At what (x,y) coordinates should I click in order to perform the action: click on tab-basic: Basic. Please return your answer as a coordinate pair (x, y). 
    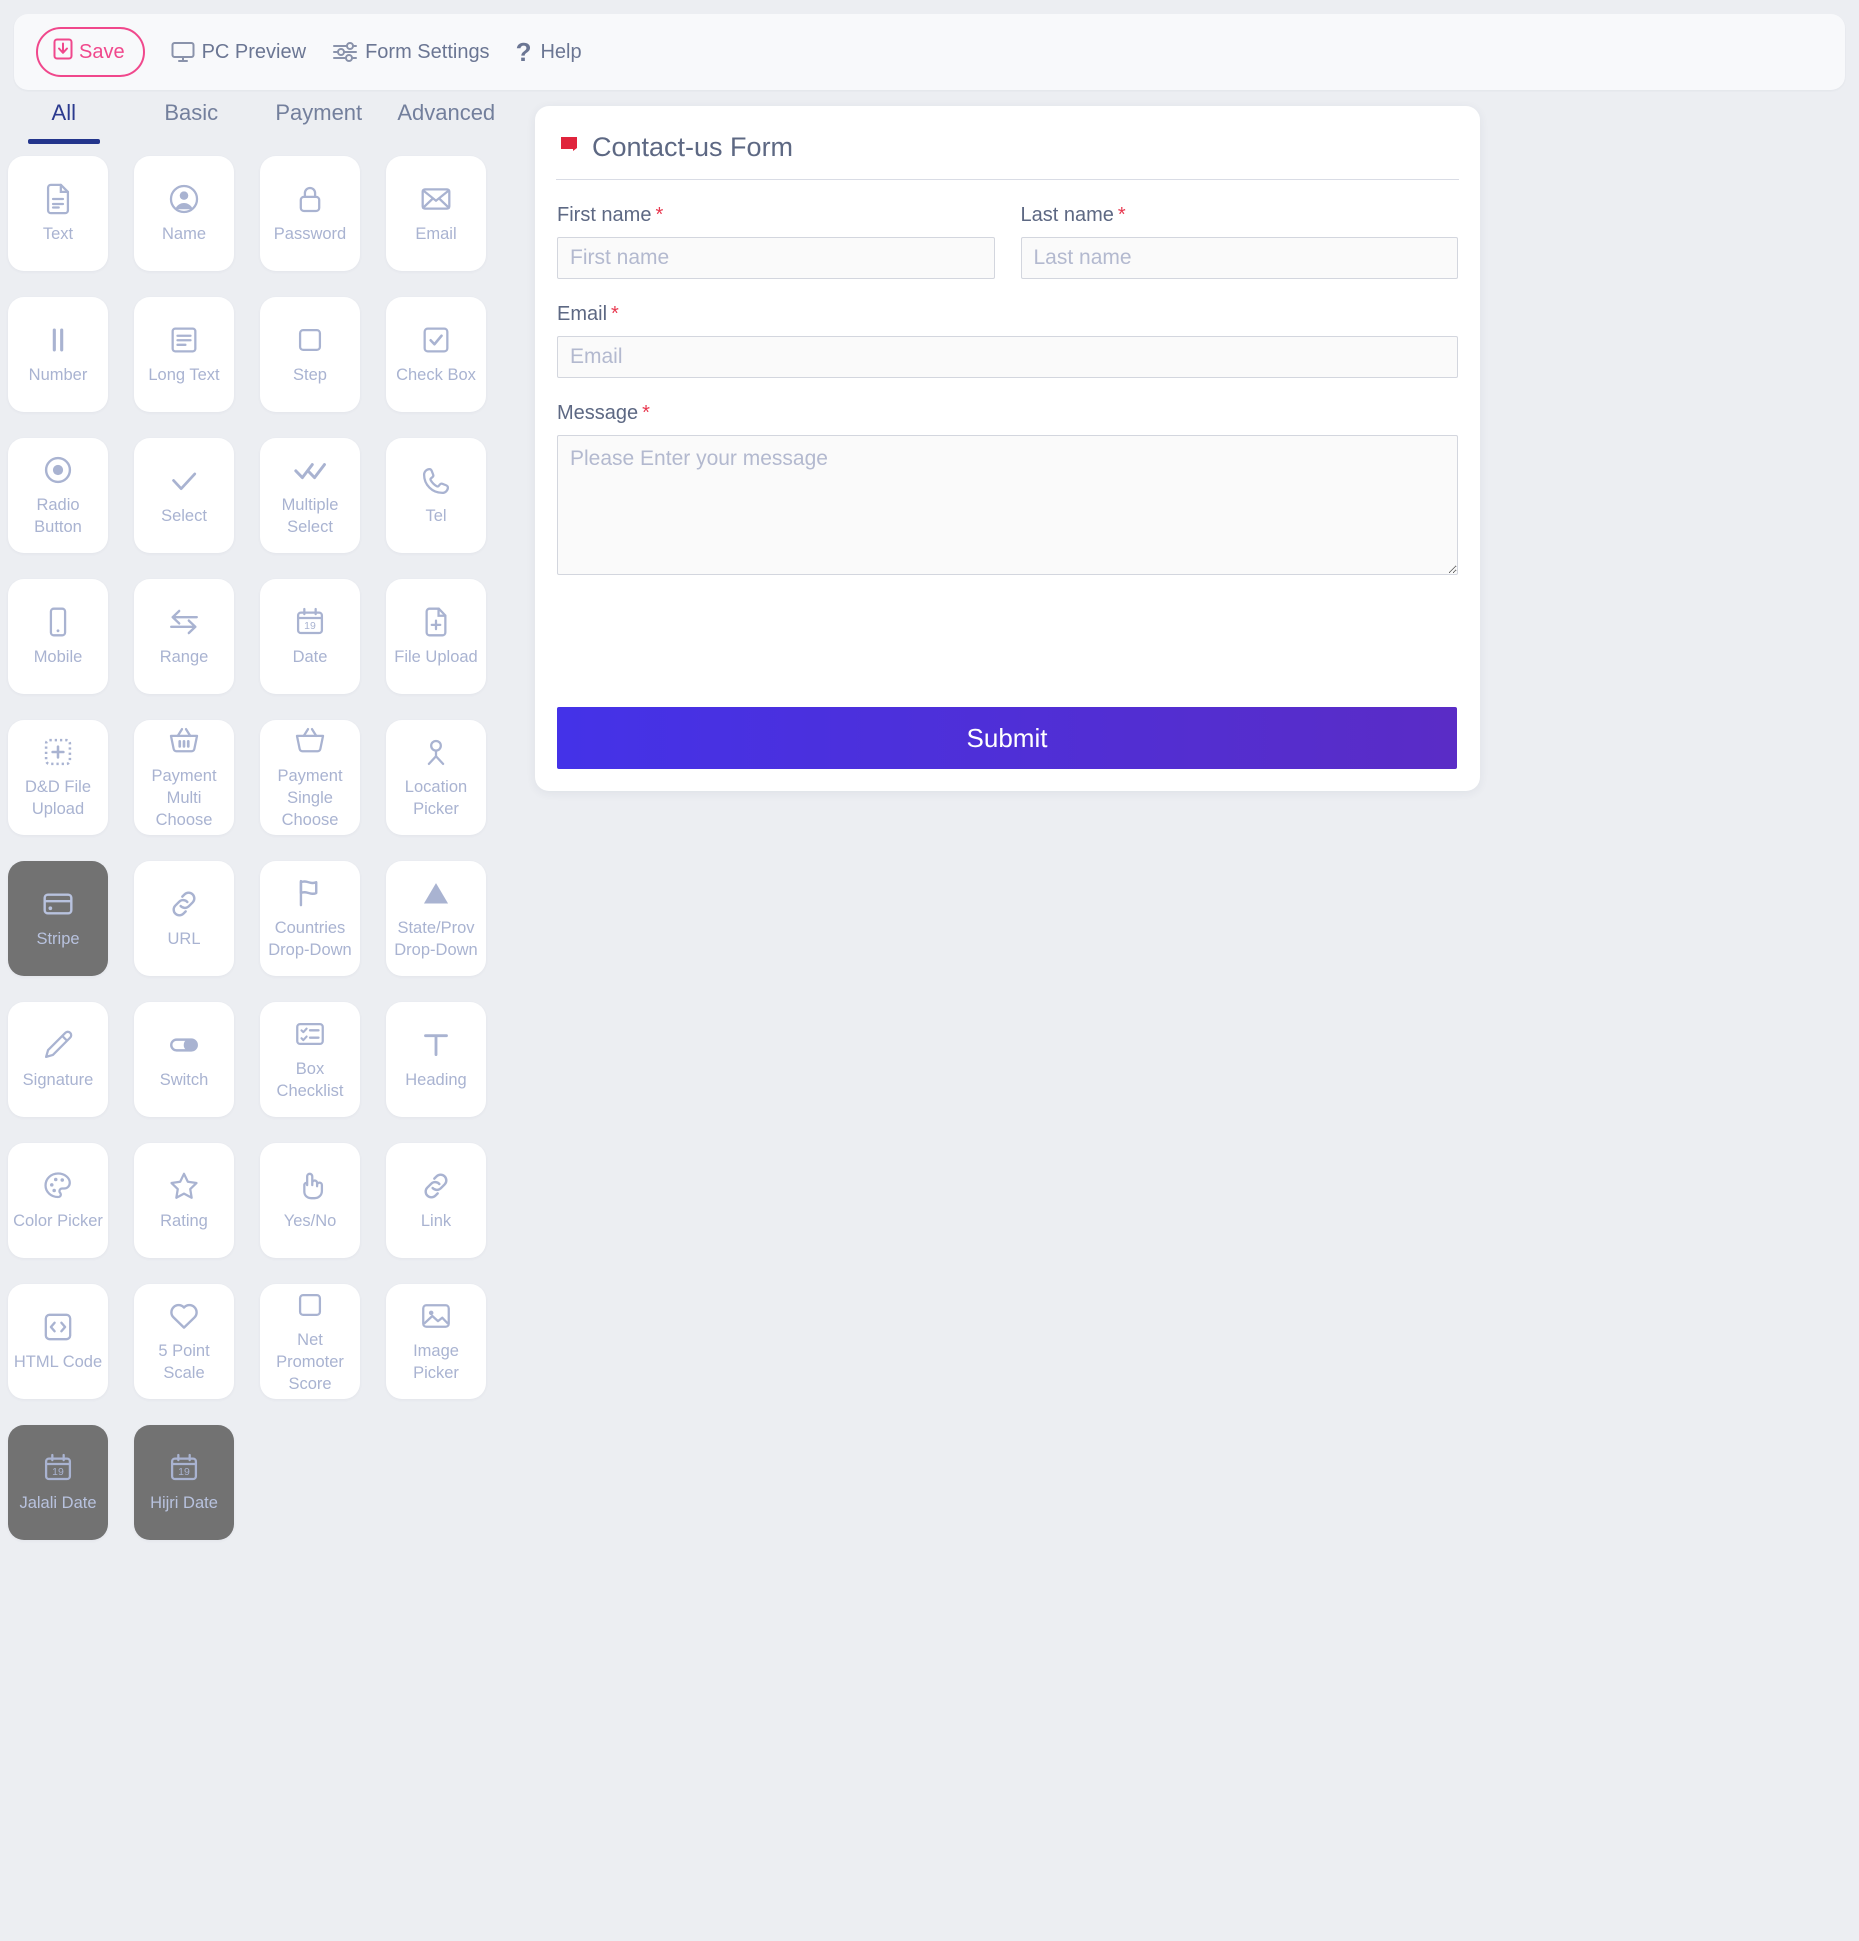
    Looking at the image, I should click on (192, 122).